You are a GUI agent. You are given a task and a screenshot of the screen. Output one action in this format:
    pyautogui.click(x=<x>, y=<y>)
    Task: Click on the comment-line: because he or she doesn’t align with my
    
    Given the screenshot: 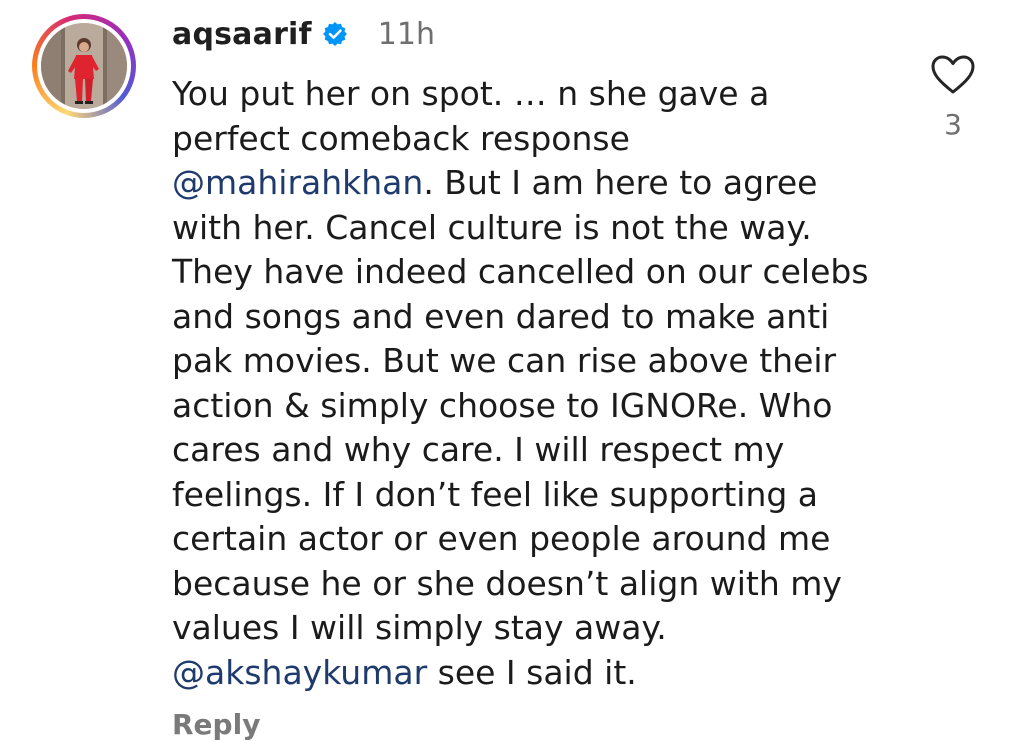 What is the action you would take?
    pyautogui.click(x=532, y=584)
    